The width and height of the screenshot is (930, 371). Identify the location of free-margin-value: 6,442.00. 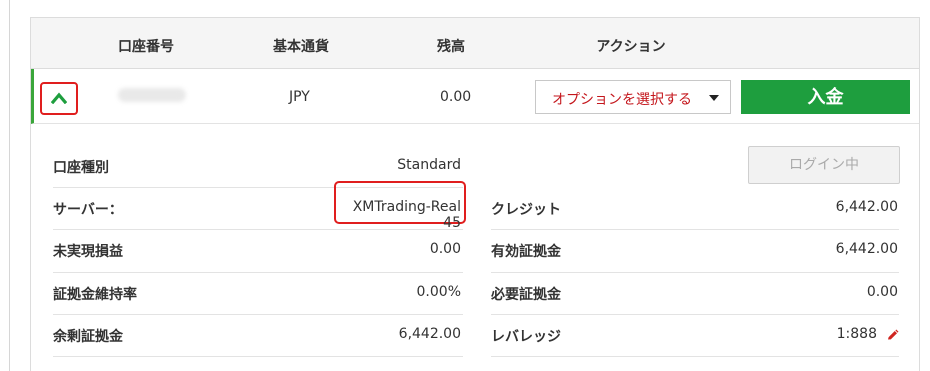
(429, 334).